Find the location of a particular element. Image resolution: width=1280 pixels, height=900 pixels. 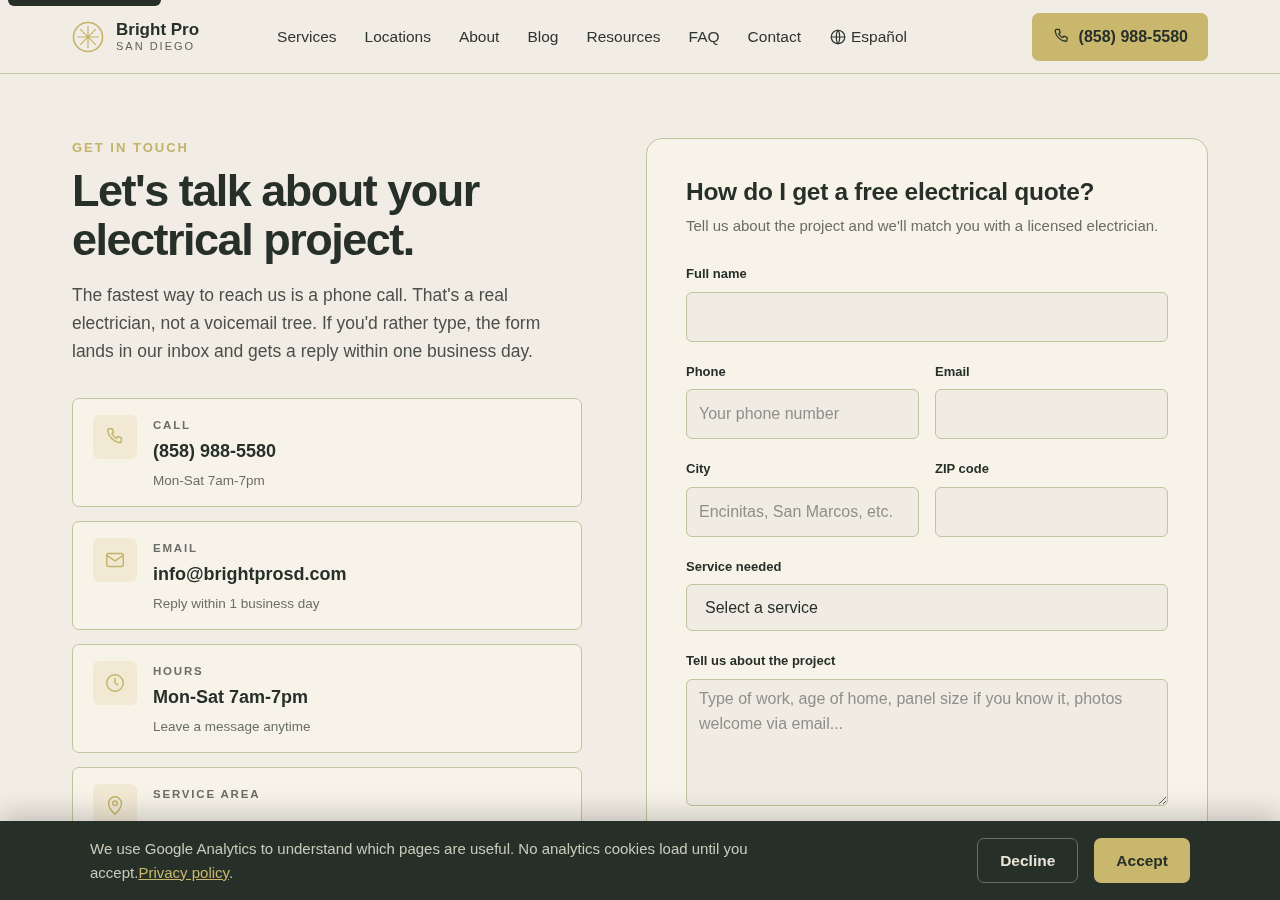

nav-link: Locations is located at coordinates (397, 36).